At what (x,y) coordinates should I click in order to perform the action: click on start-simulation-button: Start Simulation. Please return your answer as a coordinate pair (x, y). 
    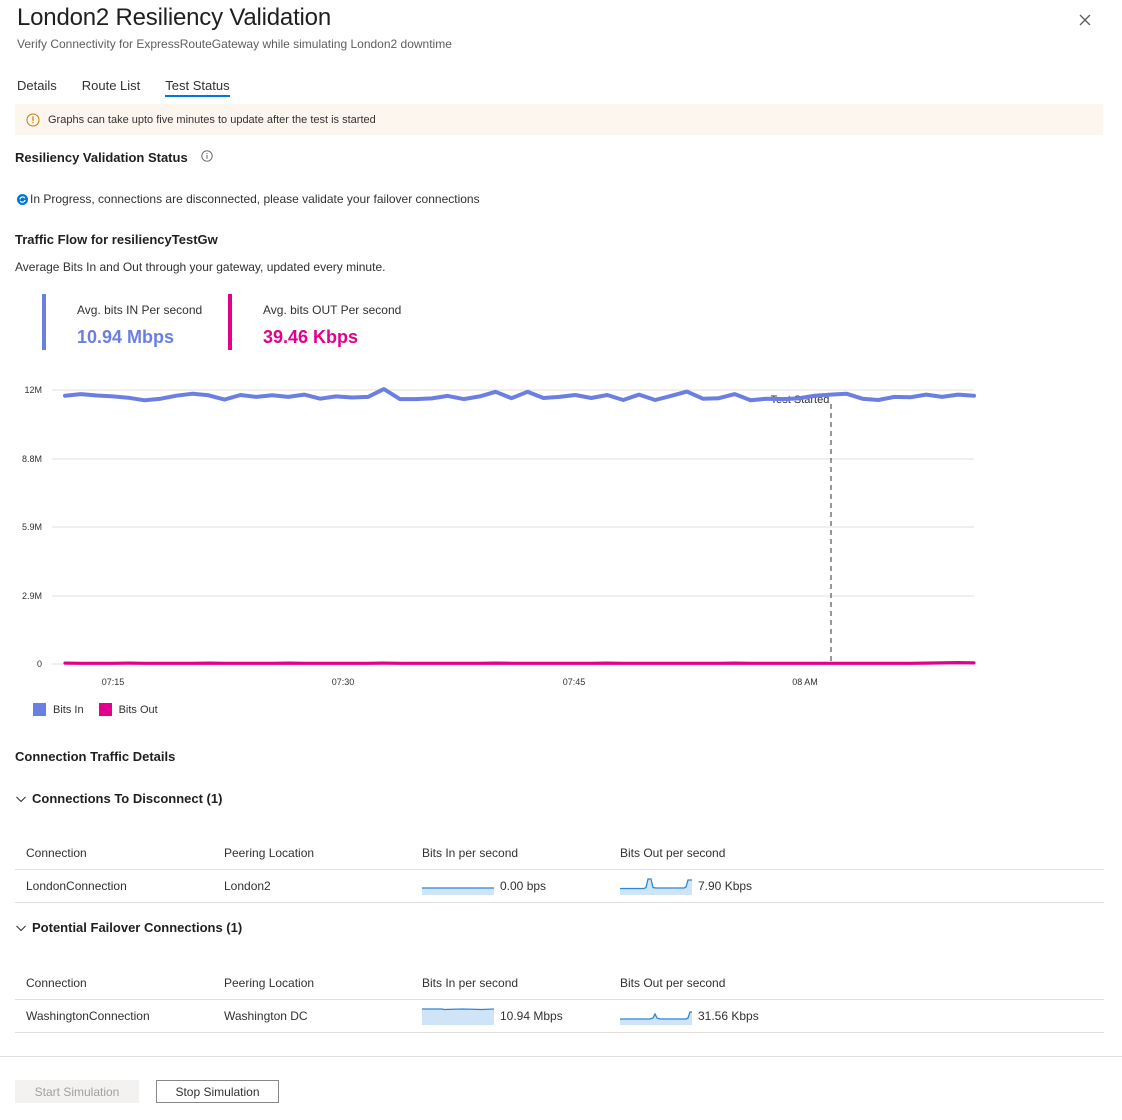
    Looking at the image, I should click on (77, 1091).